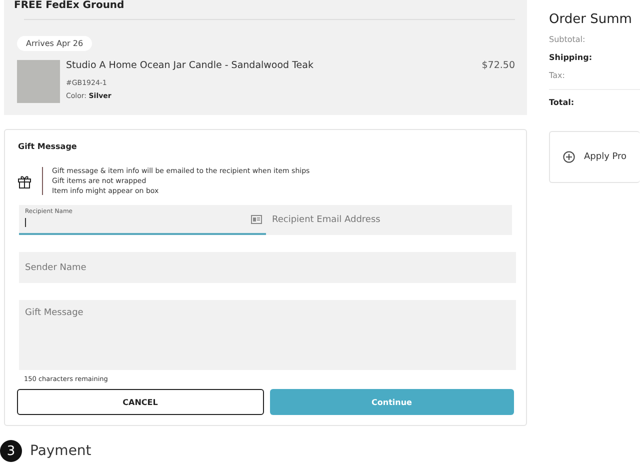 The image size is (640, 471). What do you see at coordinates (11, 451) in the screenshot?
I see `step-number: 3` at bounding box center [11, 451].